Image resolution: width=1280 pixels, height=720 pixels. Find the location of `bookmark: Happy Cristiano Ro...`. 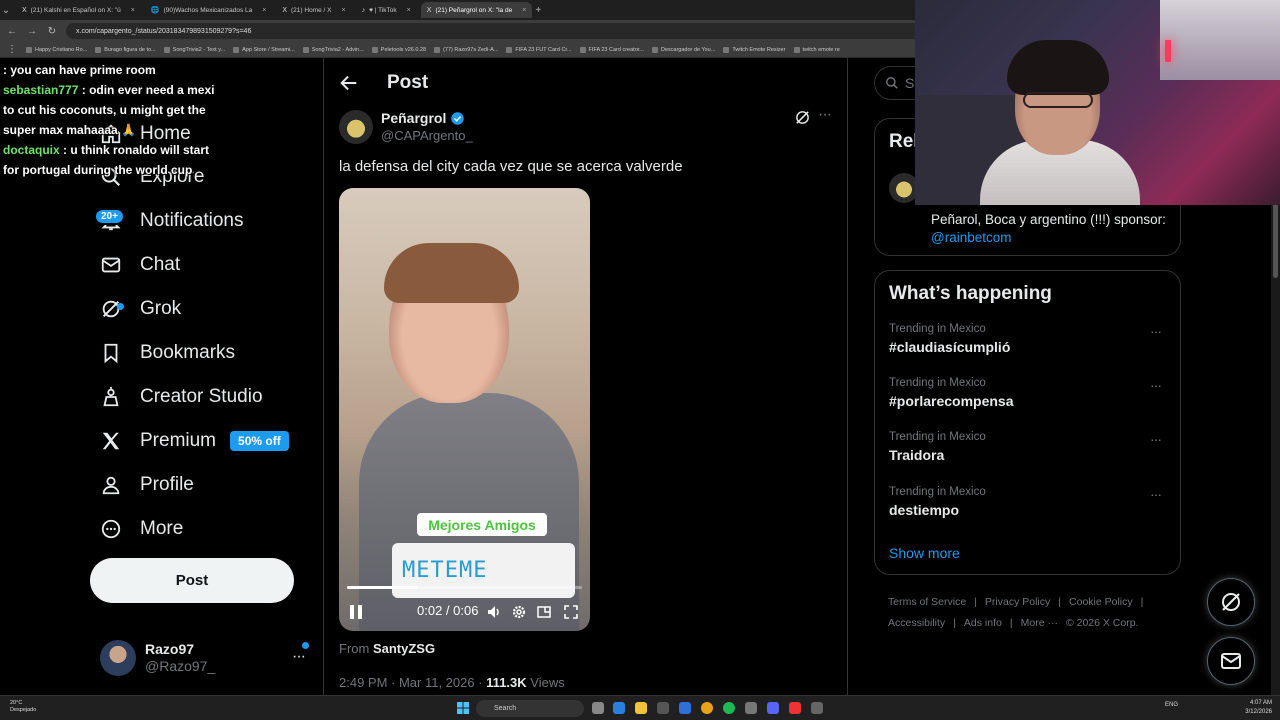

bookmark: Happy Cristiano Ro... is located at coordinates (56, 49).